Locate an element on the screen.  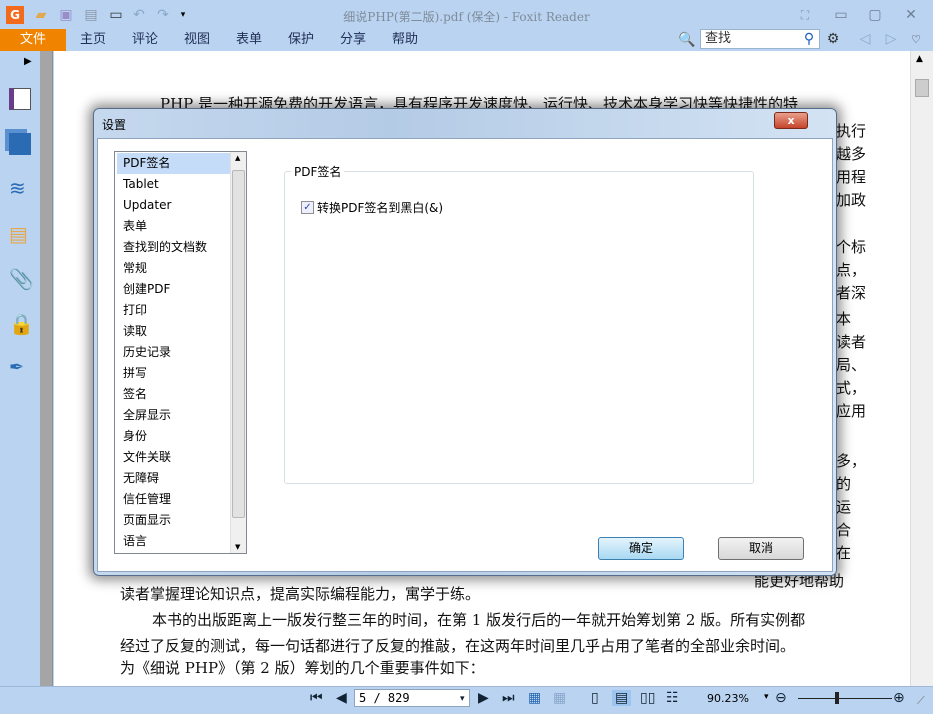
checkbox-checked-icon: ✓ is located at coordinates (307, 207).